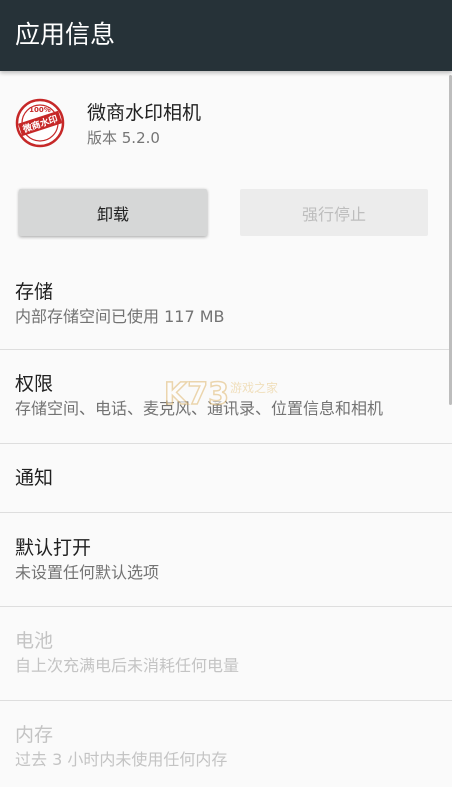 This screenshot has width=452, height=787. What do you see at coordinates (65, 34) in the screenshot?
I see `page-title: 应用信息` at bounding box center [65, 34].